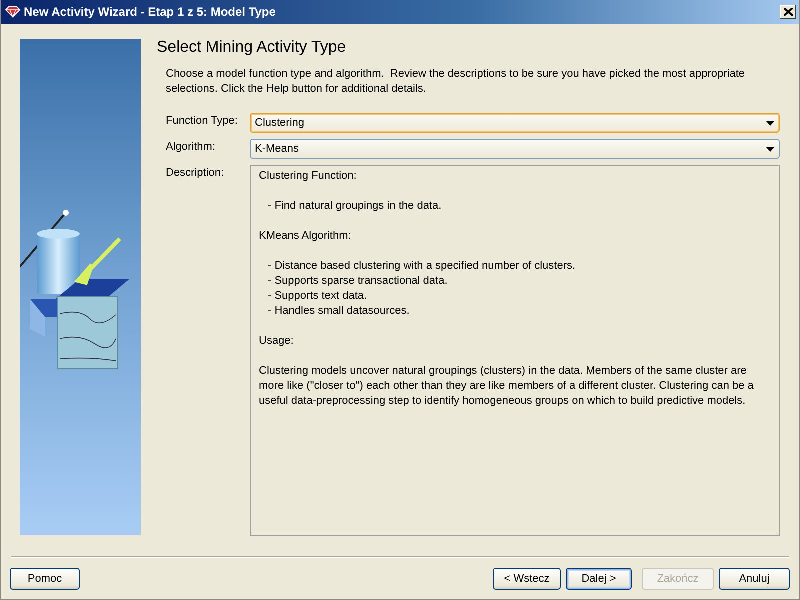 Image resolution: width=800 pixels, height=600 pixels. I want to click on gem-icon, so click(13, 12).